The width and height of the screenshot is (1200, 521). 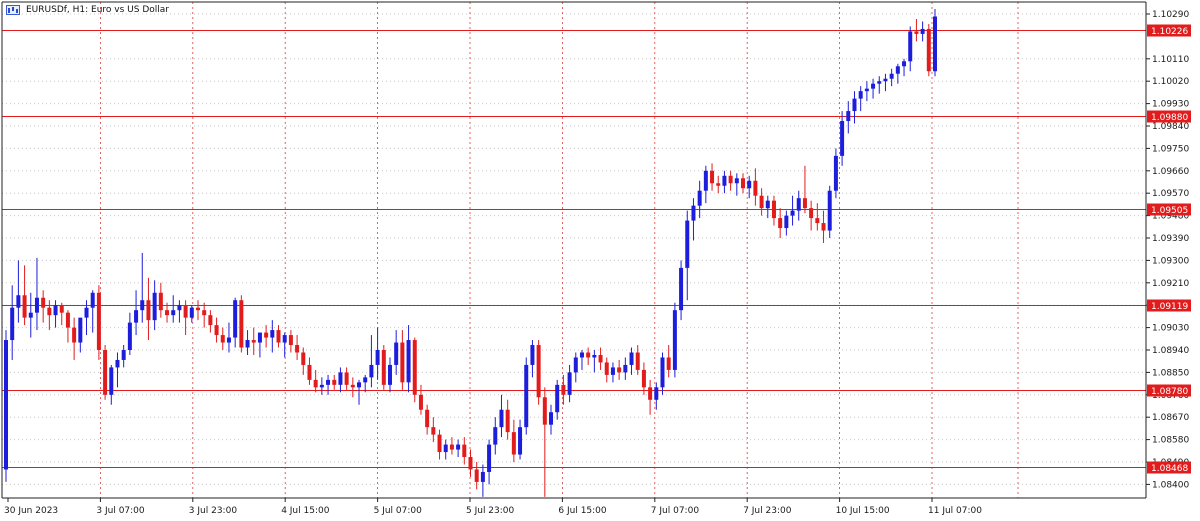 What do you see at coordinates (1170, 418) in the screenshot?
I see `y-tick-label: 1.08670` at bounding box center [1170, 418].